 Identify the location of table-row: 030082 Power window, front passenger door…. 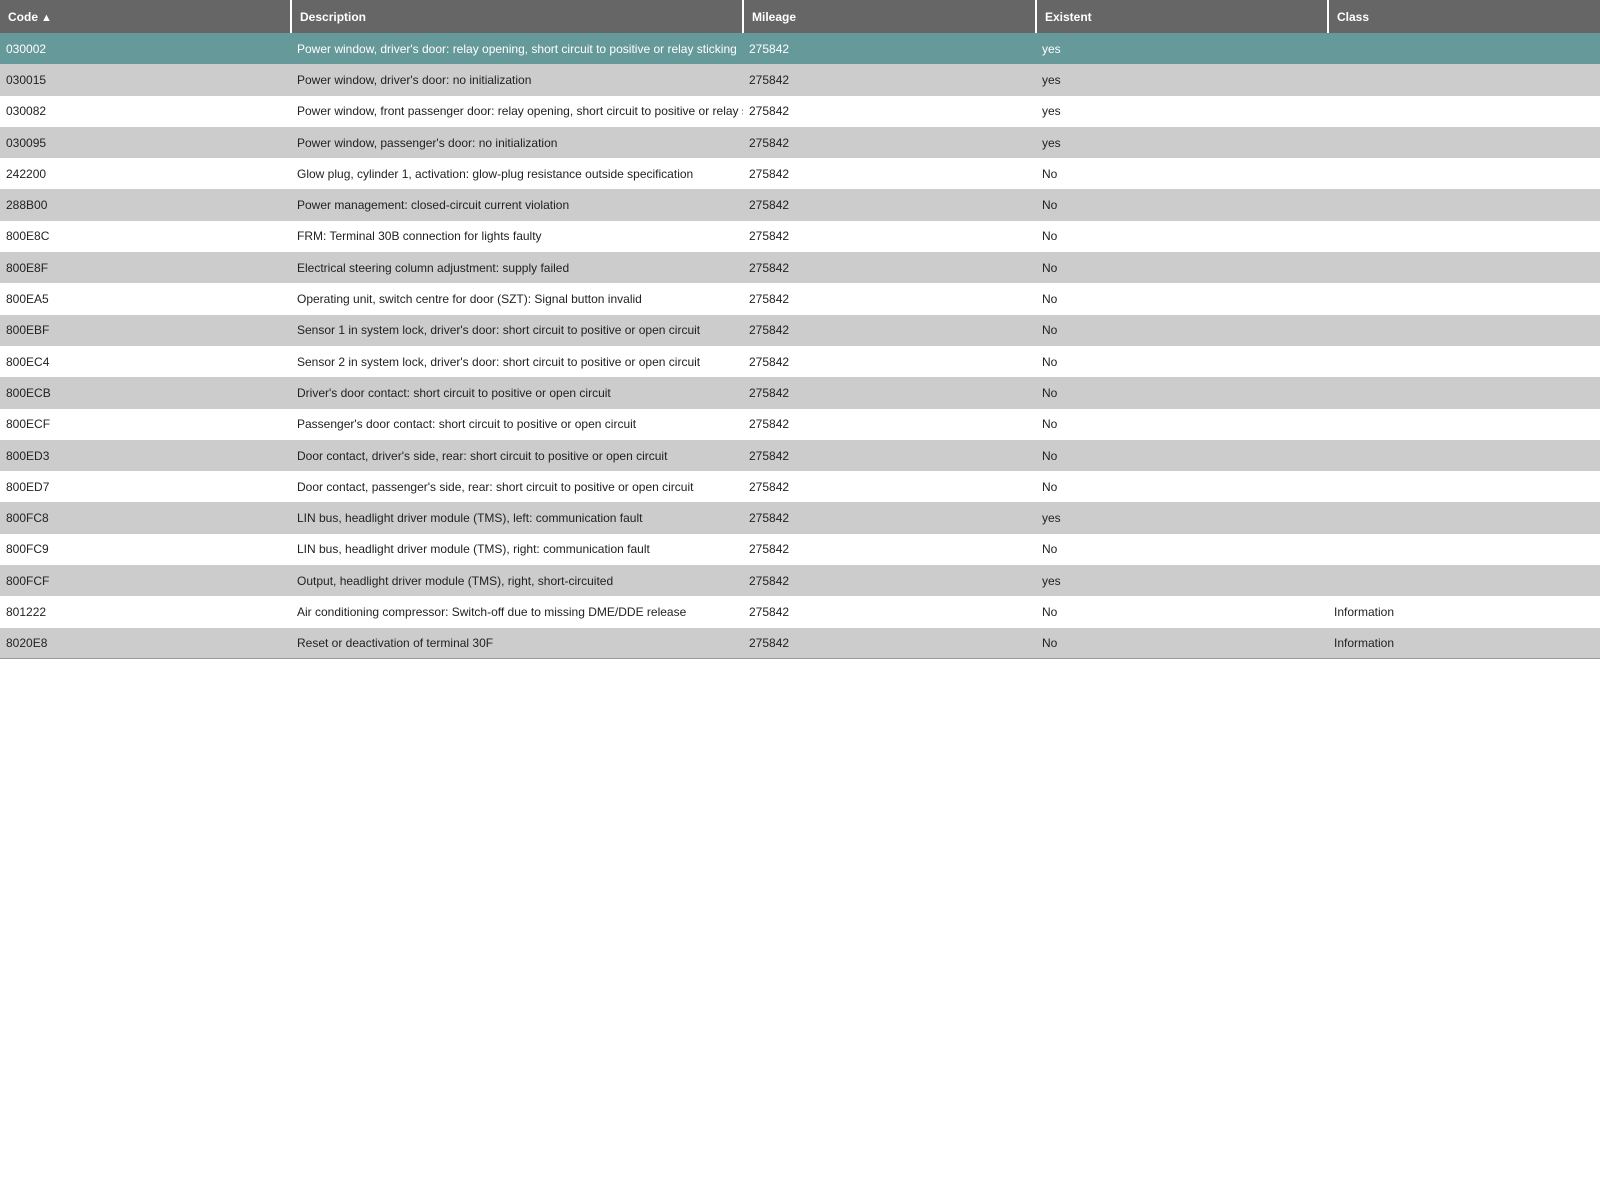
(800, 111).